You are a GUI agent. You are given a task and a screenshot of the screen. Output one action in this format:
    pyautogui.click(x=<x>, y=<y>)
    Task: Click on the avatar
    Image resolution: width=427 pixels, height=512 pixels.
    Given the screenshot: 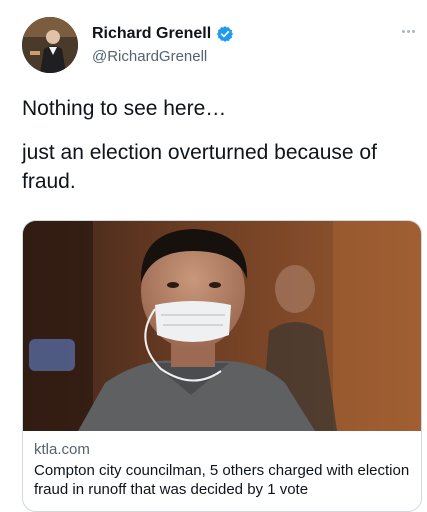 What is the action you would take?
    pyautogui.click(x=50, y=45)
    